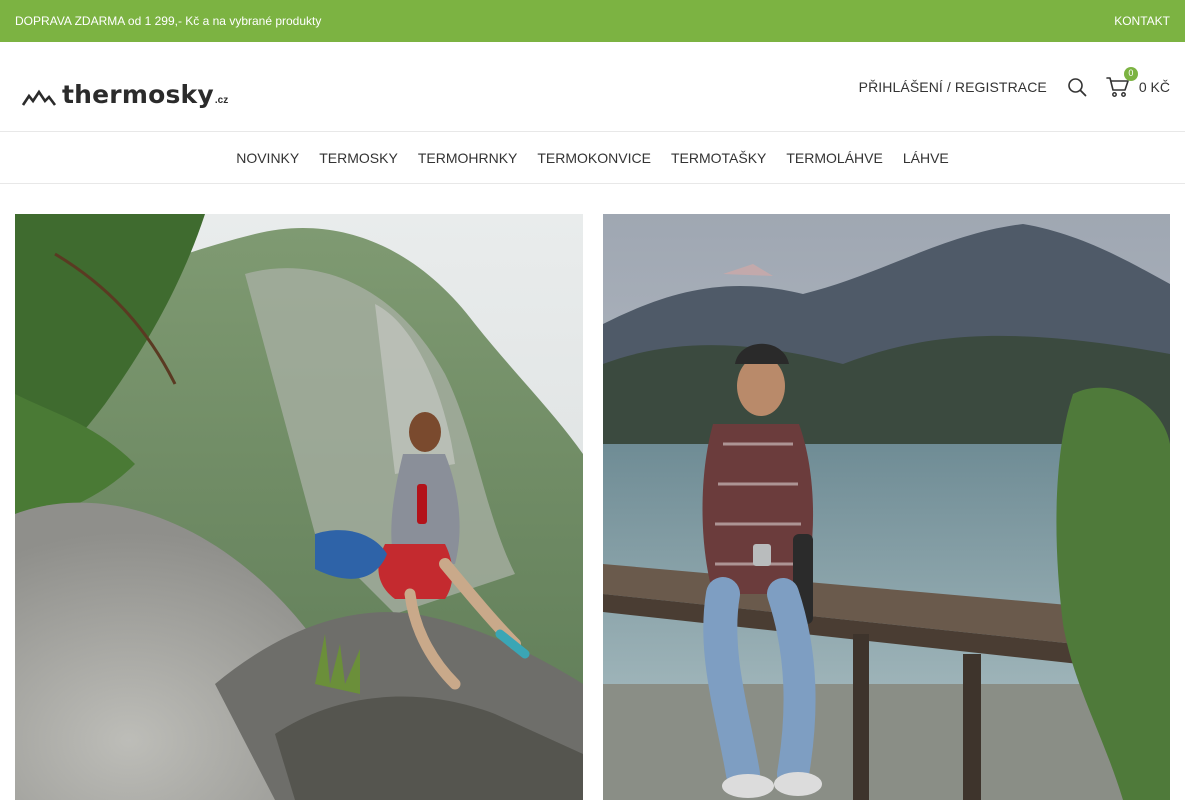  What do you see at coordinates (221, 100) in the screenshot?
I see `logo-tld: .cz` at bounding box center [221, 100].